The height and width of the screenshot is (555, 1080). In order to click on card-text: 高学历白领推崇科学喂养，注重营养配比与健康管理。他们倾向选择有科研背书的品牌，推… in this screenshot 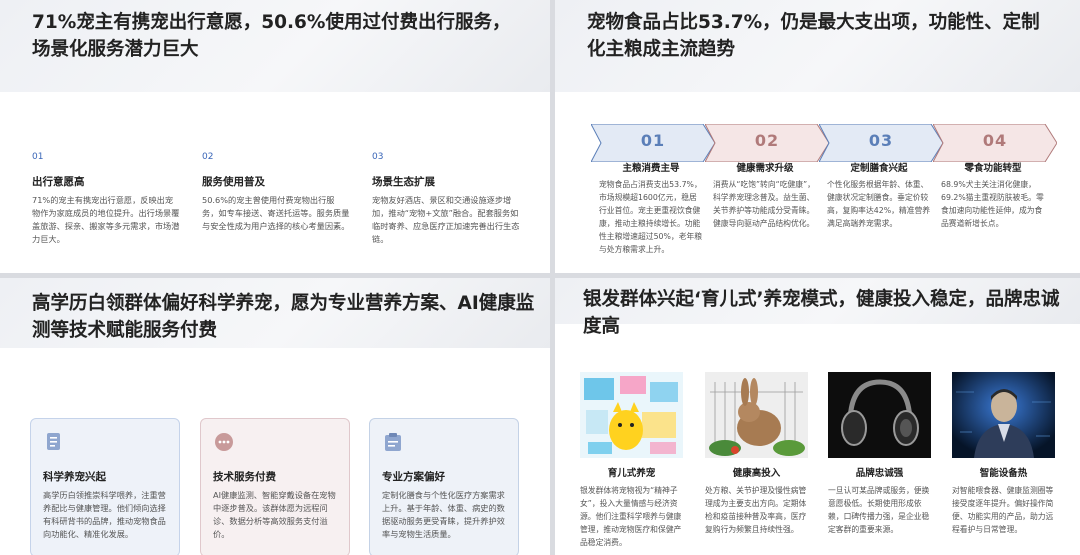, I will do `click(104, 514)`.